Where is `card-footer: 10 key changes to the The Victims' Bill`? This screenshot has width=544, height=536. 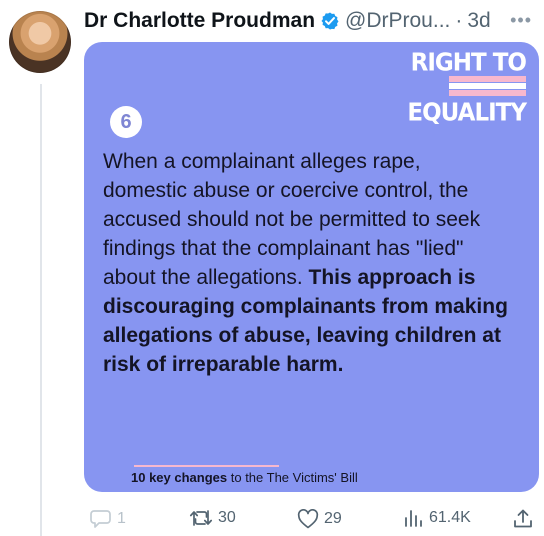 card-footer: 10 key changes to the The Victims' Bill is located at coordinates (244, 477).